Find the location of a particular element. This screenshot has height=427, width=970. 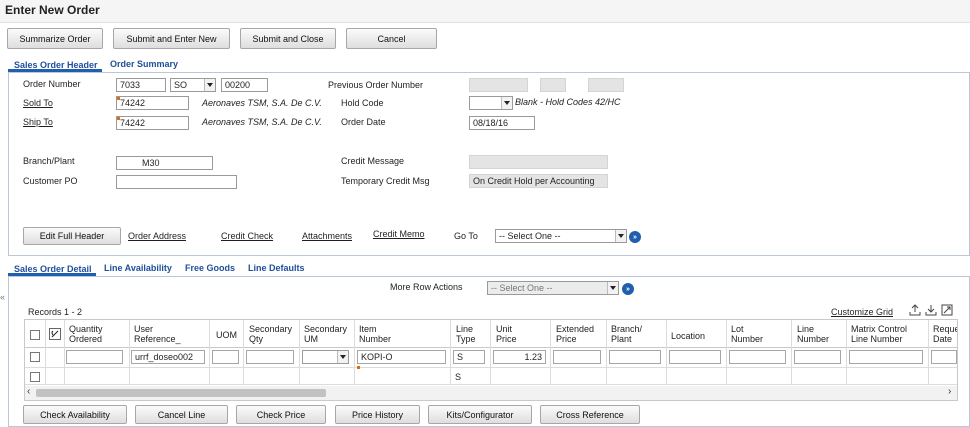

credit-message-label: Credit Message is located at coordinates (373, 161).